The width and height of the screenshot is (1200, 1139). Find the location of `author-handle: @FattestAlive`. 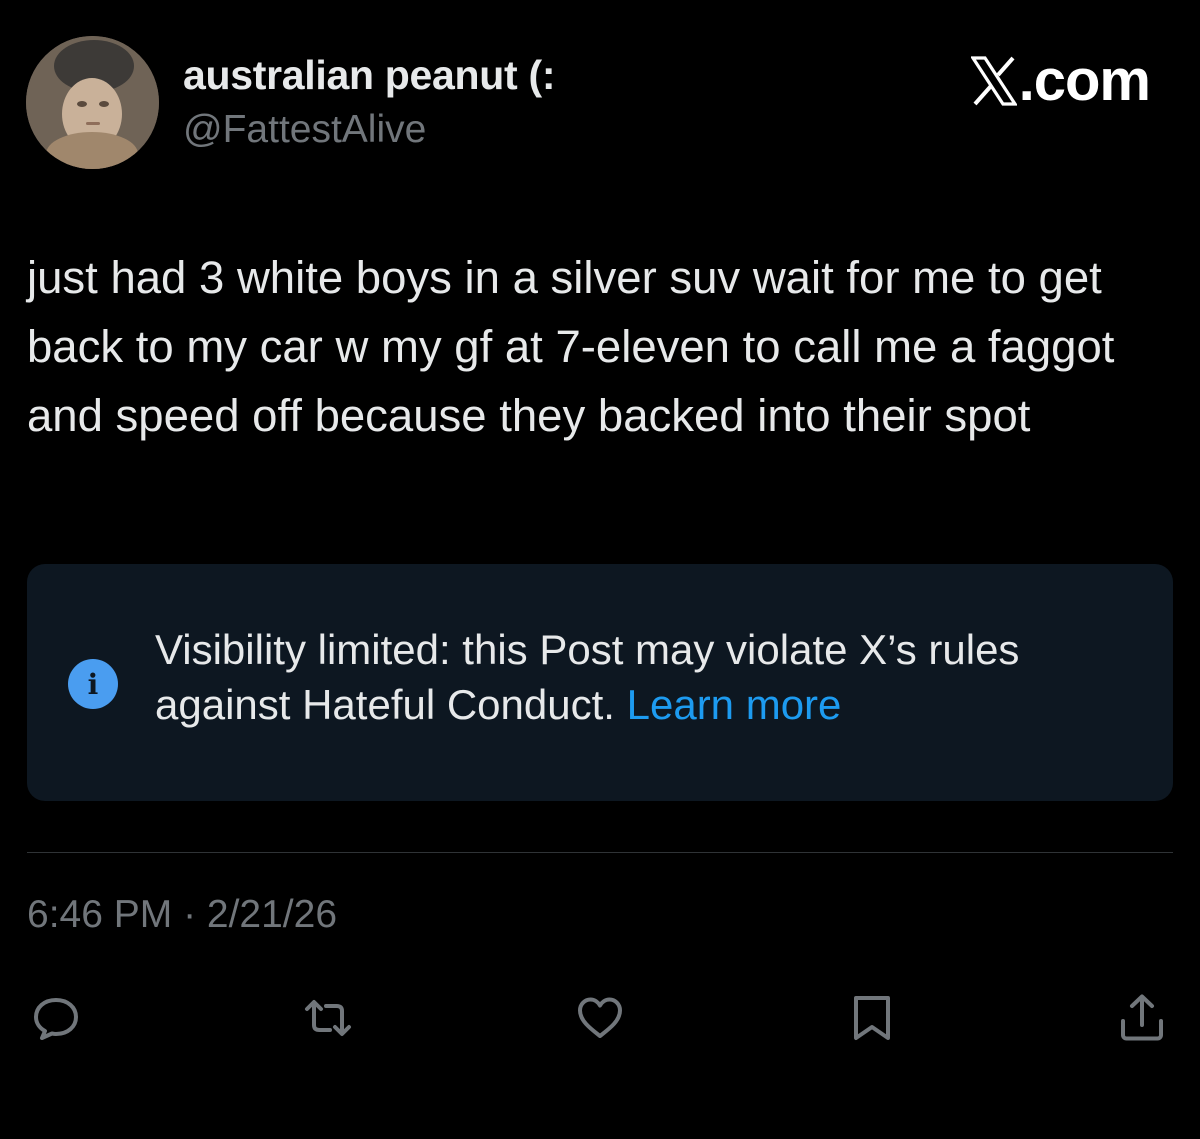

author-handle: @FattestAlive is located at coordinates (304, 130).